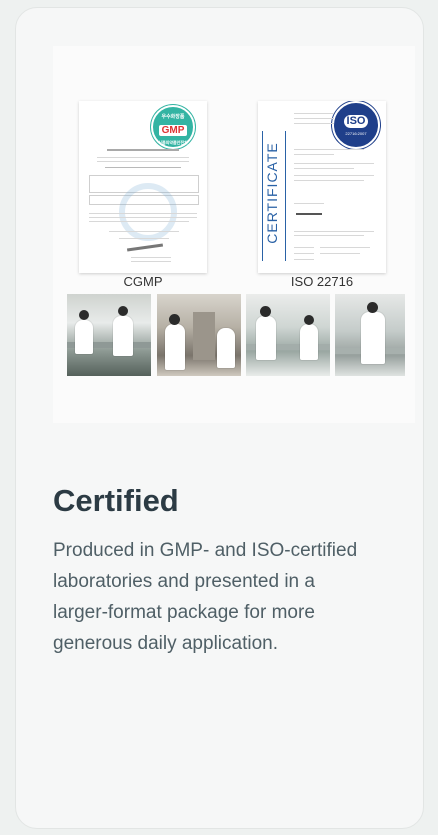 Image resolution: width=438 pixels, height=835 pixels. Describe the element at coordinates (143, 281) in the screenshot. I see `cgmp-label: CGMP` at that location.